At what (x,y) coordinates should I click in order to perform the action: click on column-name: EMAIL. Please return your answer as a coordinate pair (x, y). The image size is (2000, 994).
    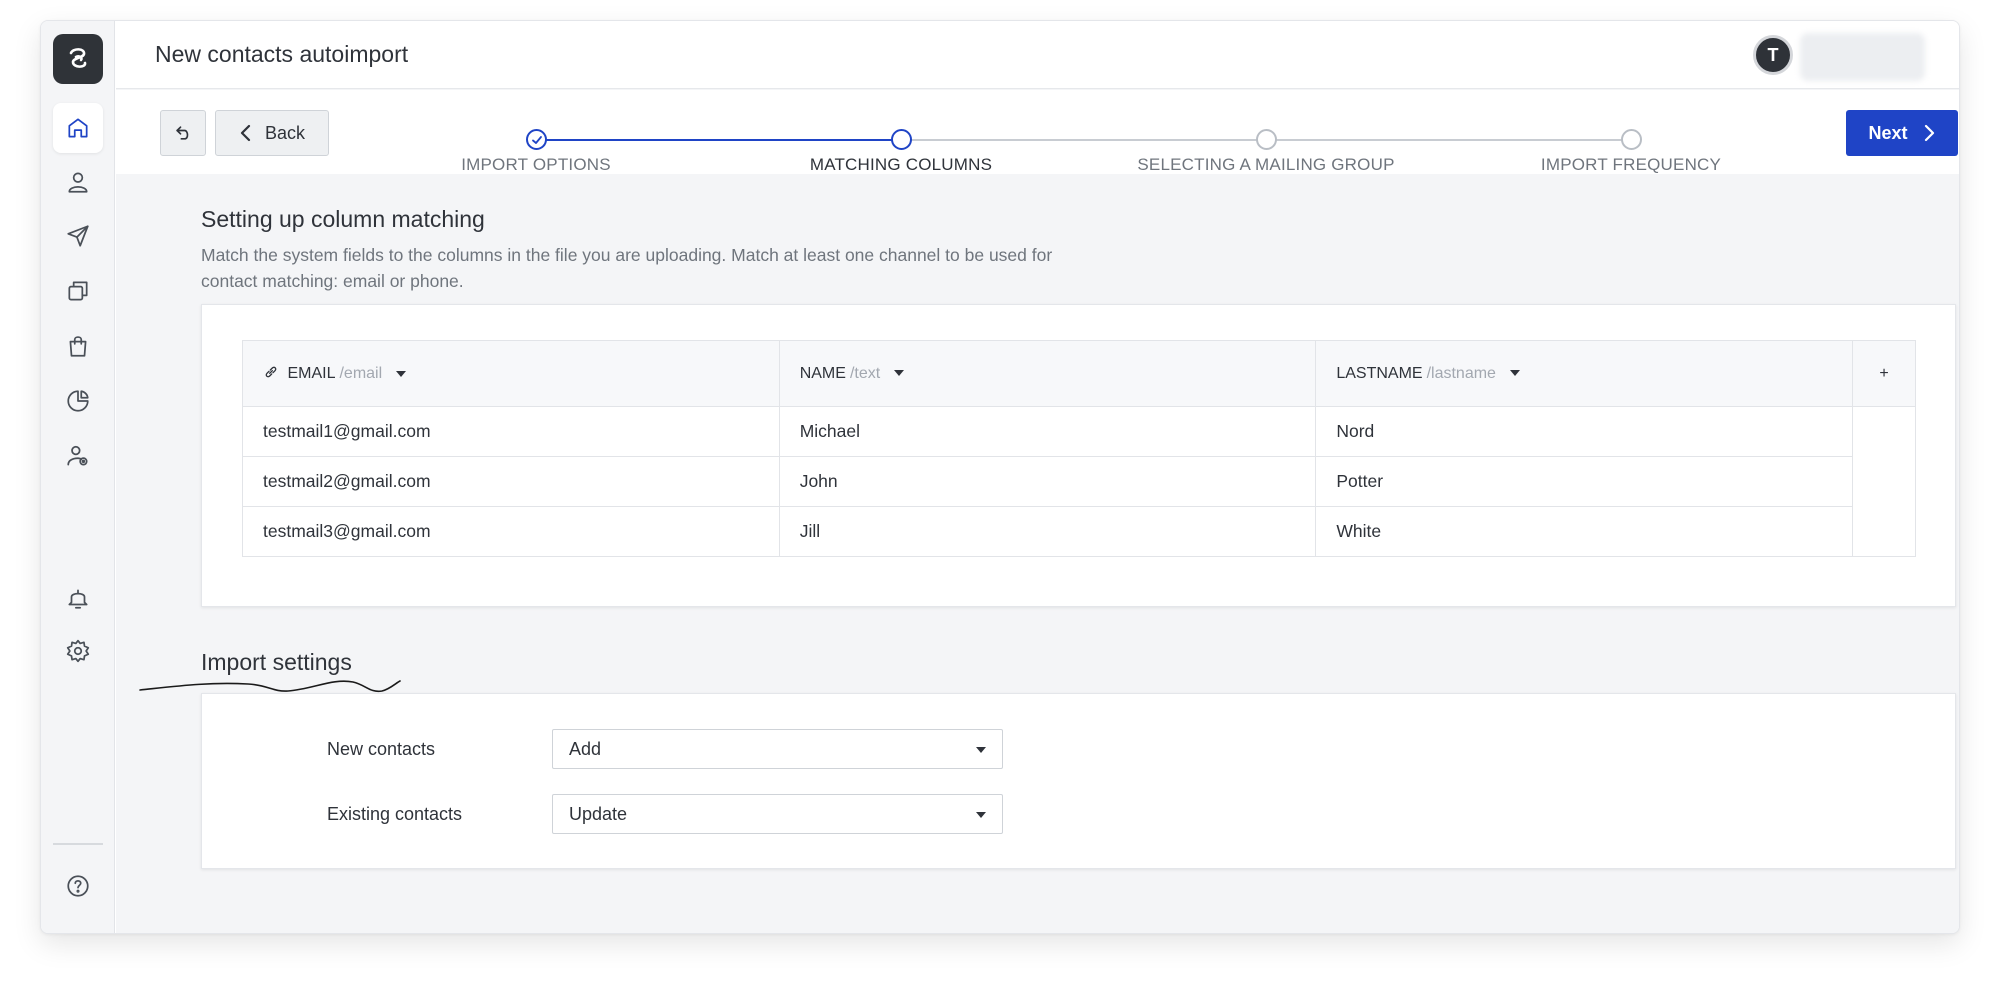
    Looking at the image, I should click on (311, 373).